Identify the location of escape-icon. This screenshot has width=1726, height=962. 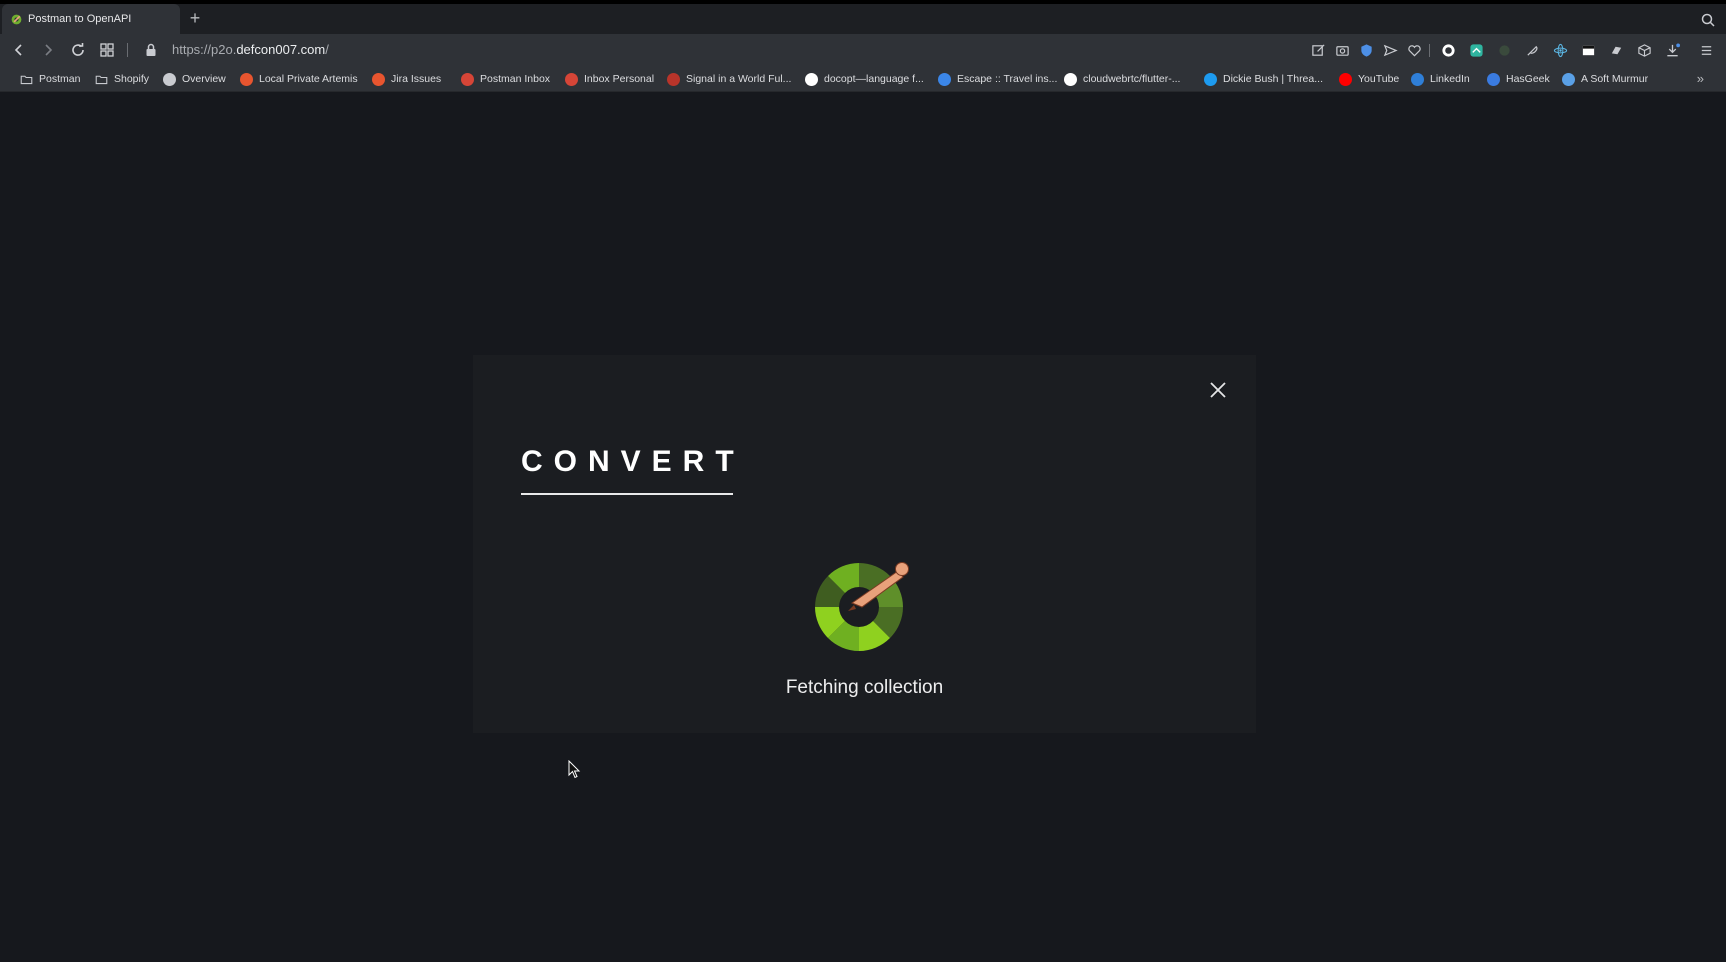
(944, 79).